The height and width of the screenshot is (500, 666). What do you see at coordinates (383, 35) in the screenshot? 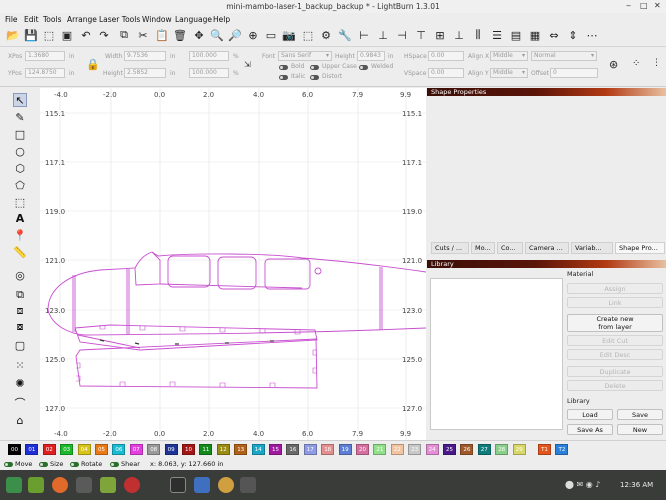
I see `align-center-icon: ⊥` at bounding box center [383, 35].